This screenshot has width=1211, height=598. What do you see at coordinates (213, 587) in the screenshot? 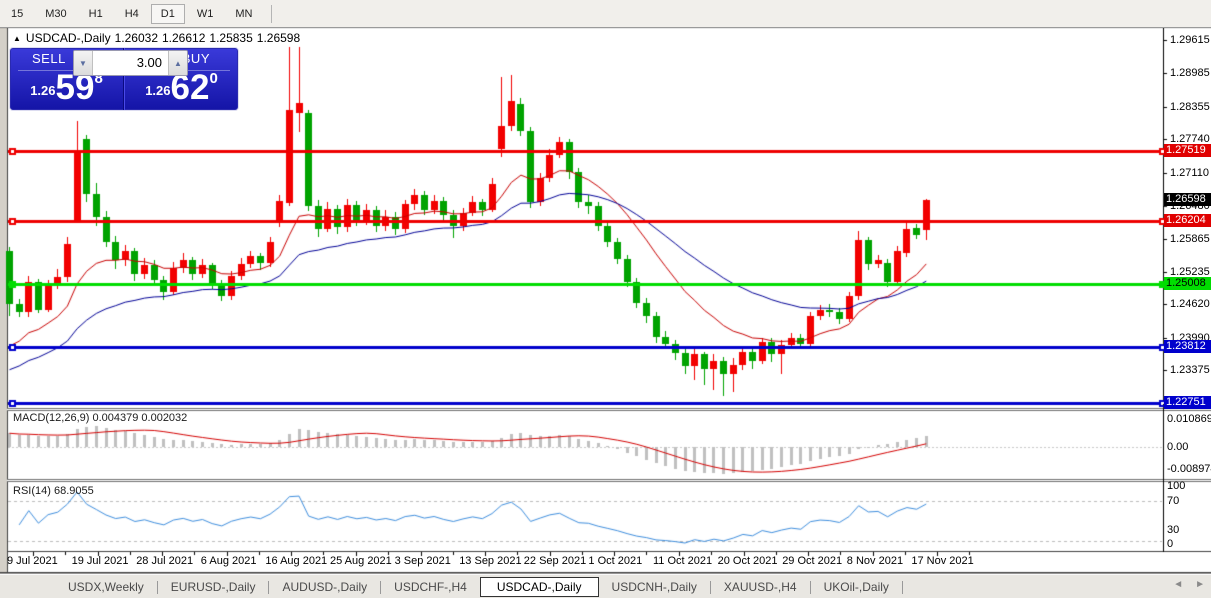
I see `tab-eurusd-daily: EURUSD-,Daily` at bounding box center [213, 587].